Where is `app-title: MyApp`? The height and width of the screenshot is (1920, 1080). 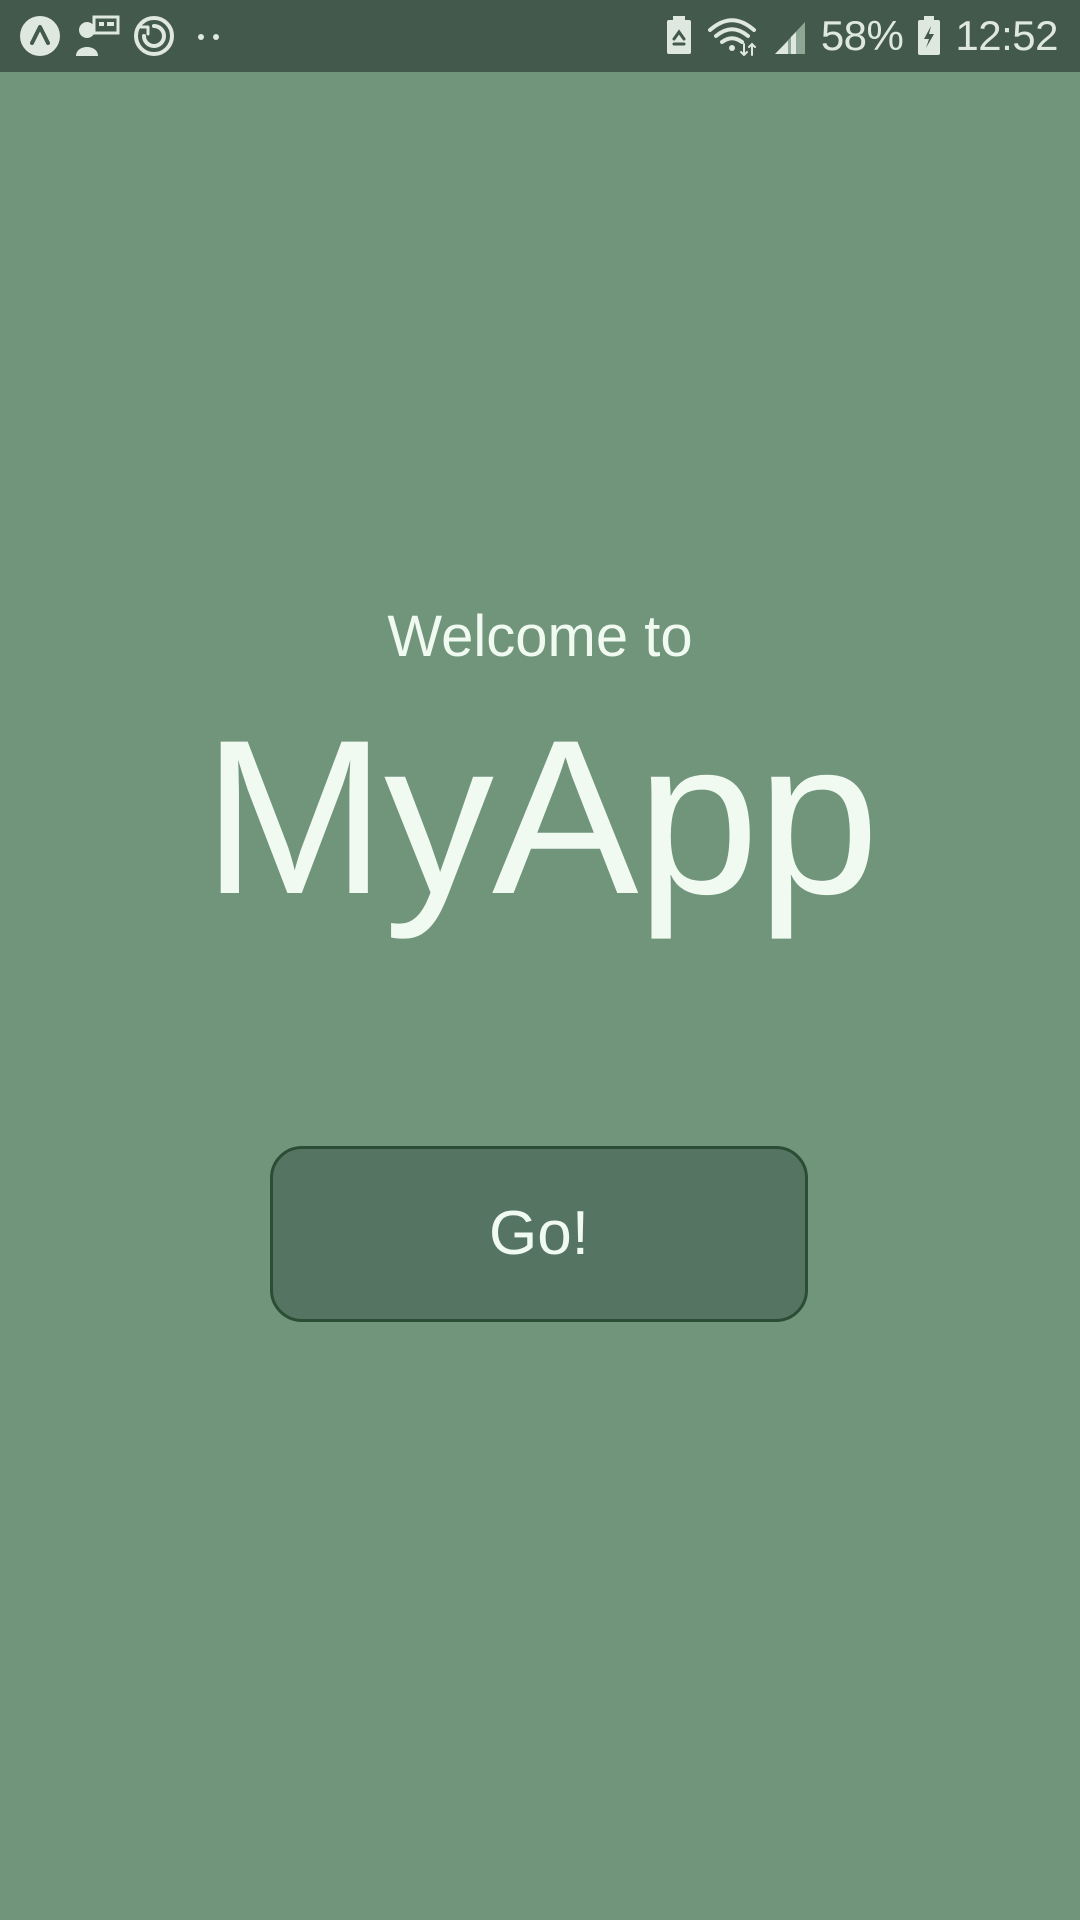 app-title: MyApp is located at coordinates (541, 817).